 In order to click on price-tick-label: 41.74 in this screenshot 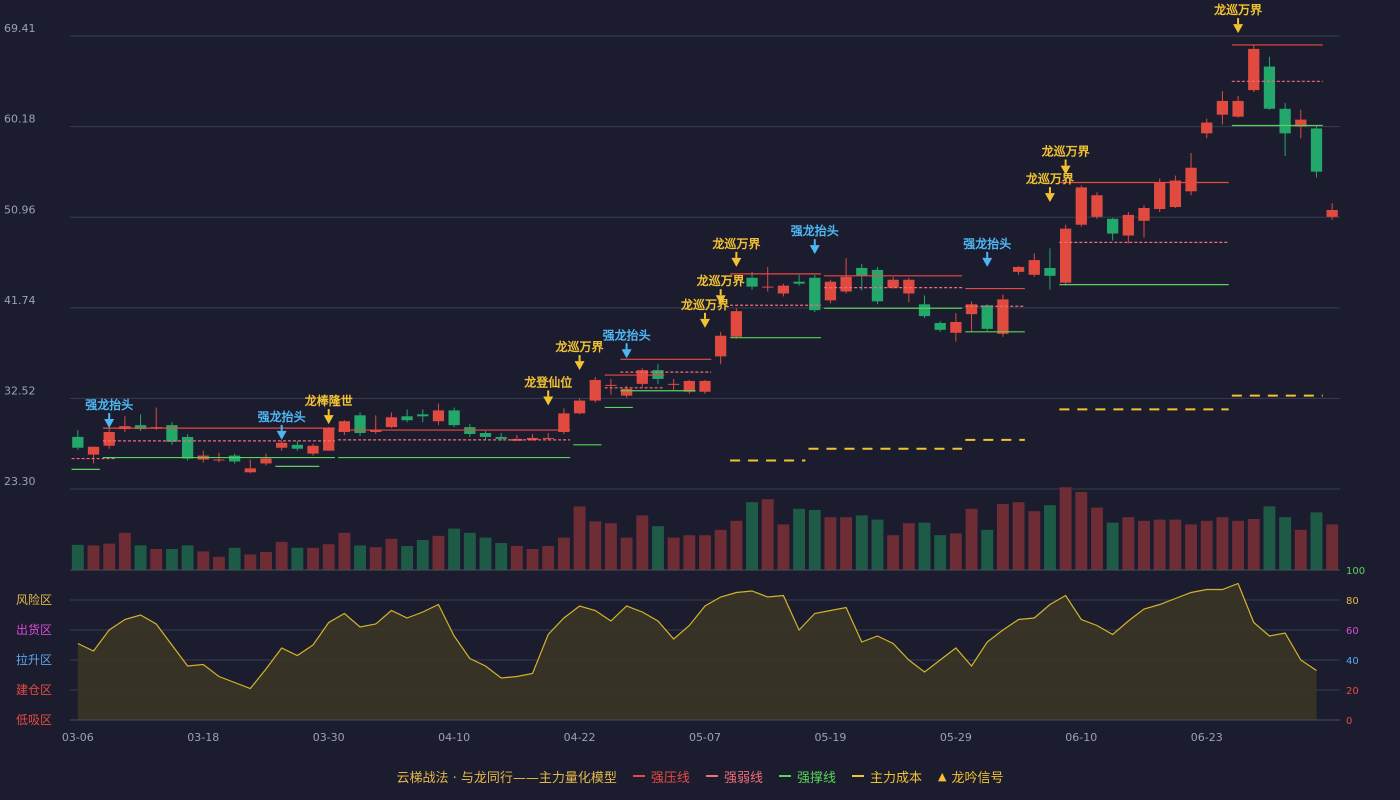, I will do `click(20, 300)`.